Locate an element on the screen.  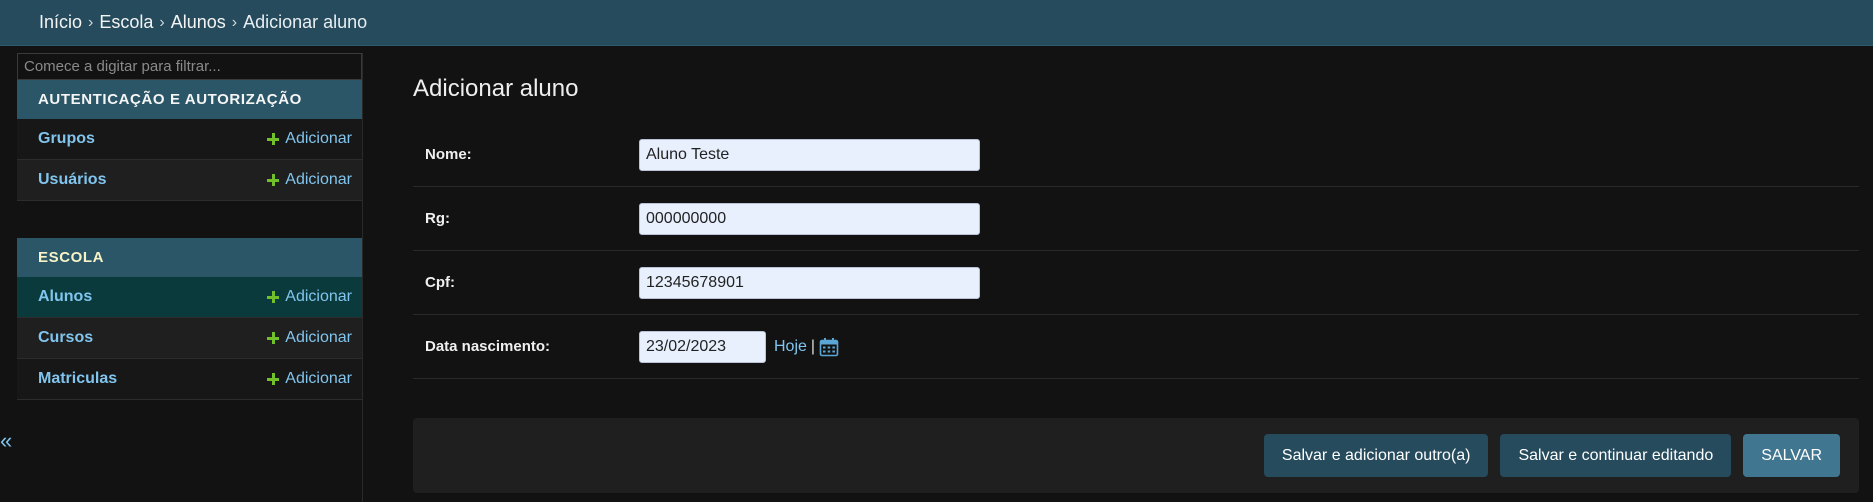
page-title: Adicionar aluno is located at coordinates (496, 88).